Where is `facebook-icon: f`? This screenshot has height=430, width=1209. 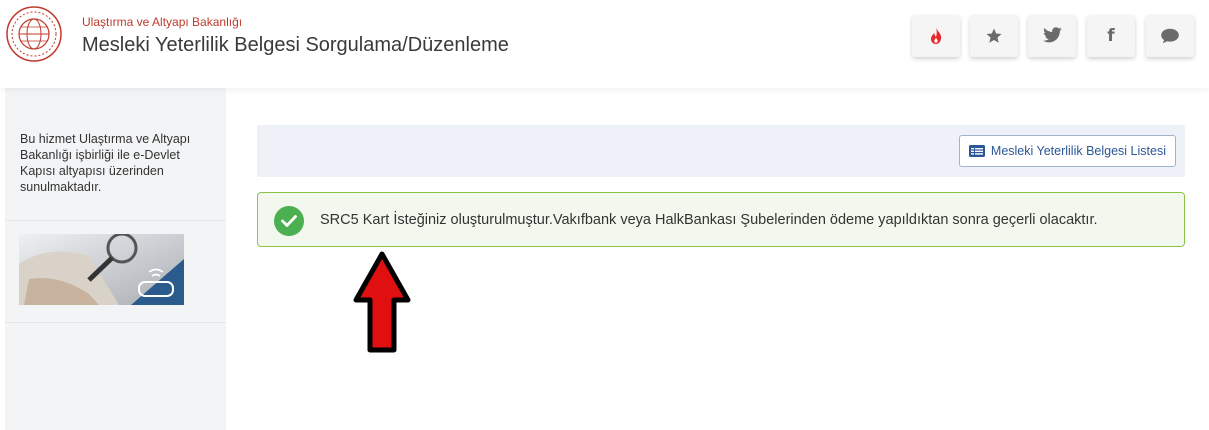 facebook-icon: f is located at coordinates (1111, 36).